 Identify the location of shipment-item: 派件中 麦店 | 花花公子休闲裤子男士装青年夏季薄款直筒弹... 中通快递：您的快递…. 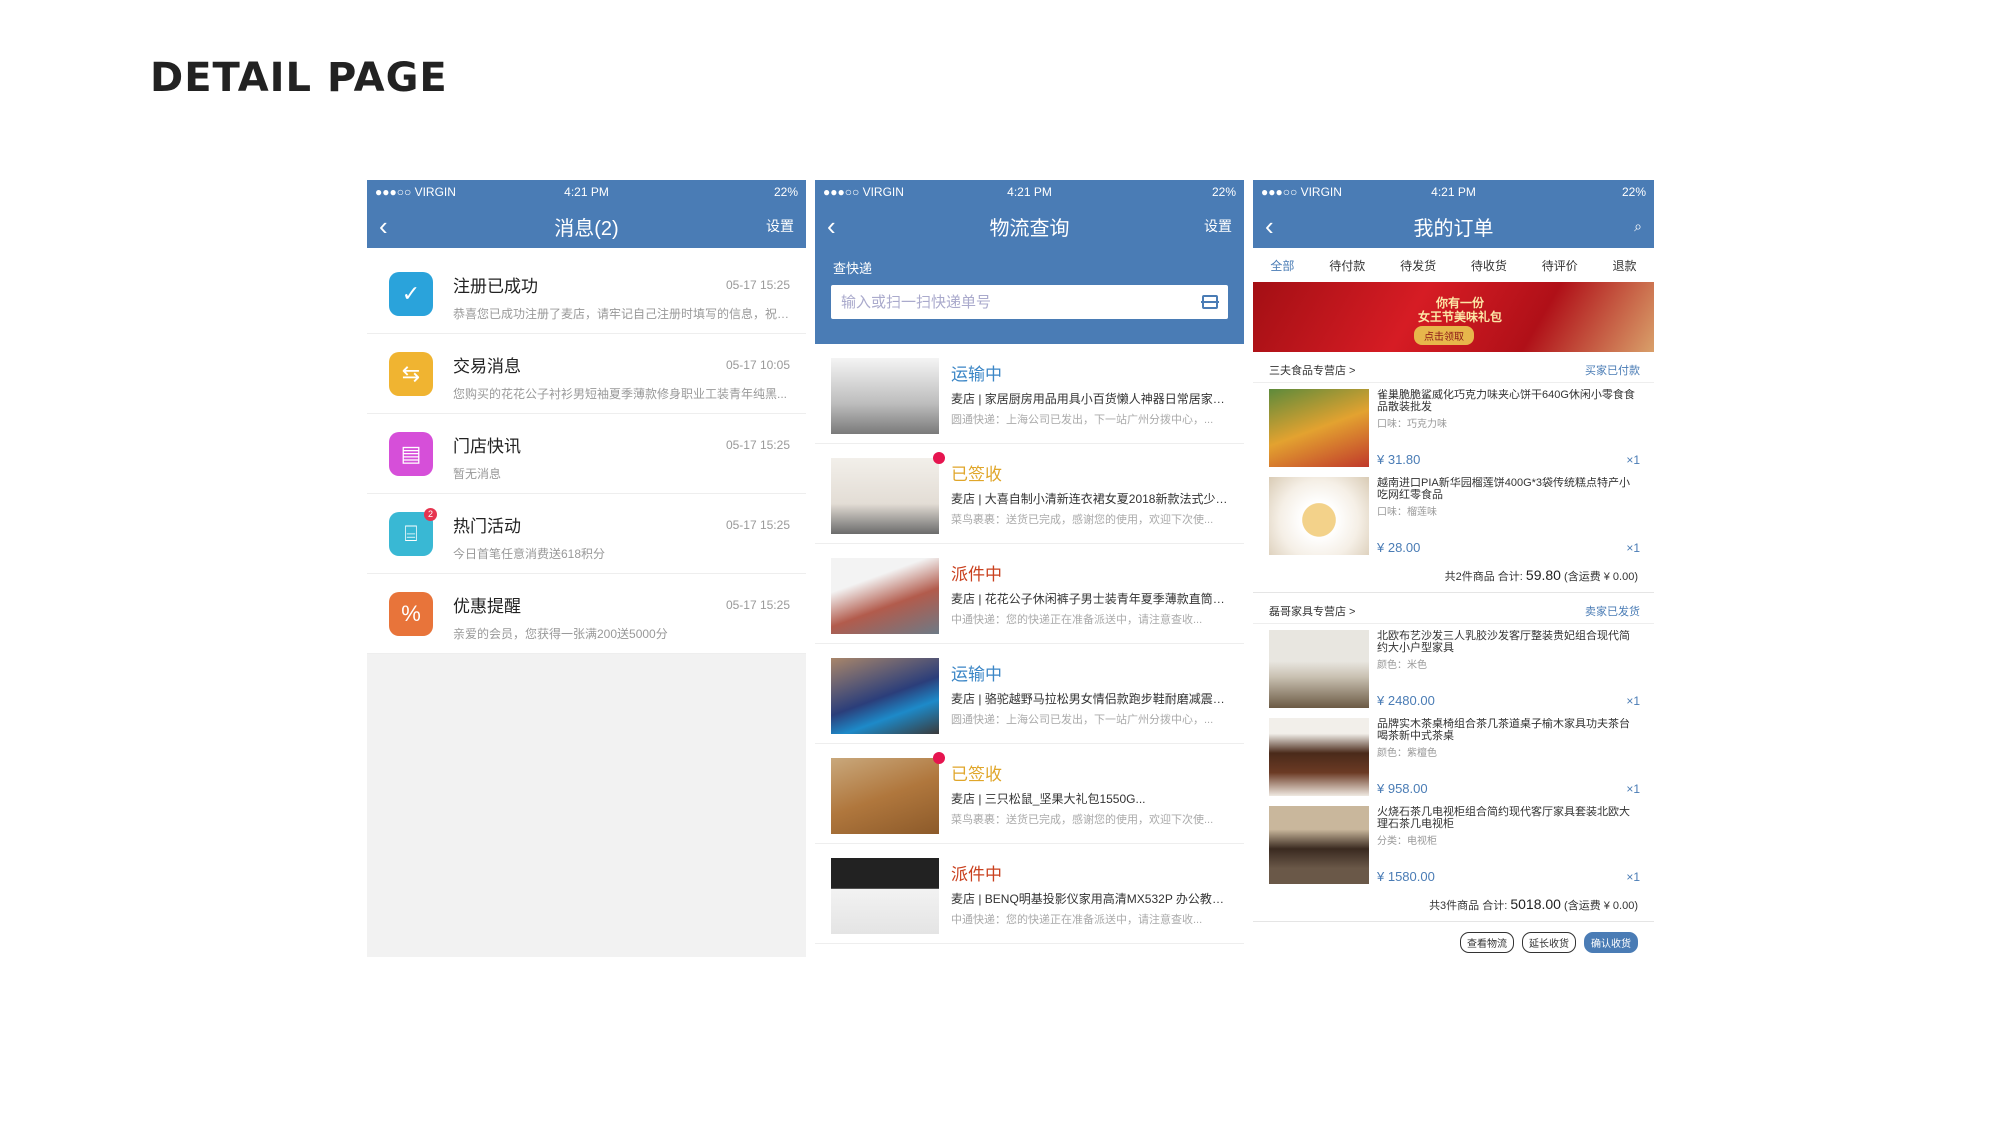
(1029, 594).